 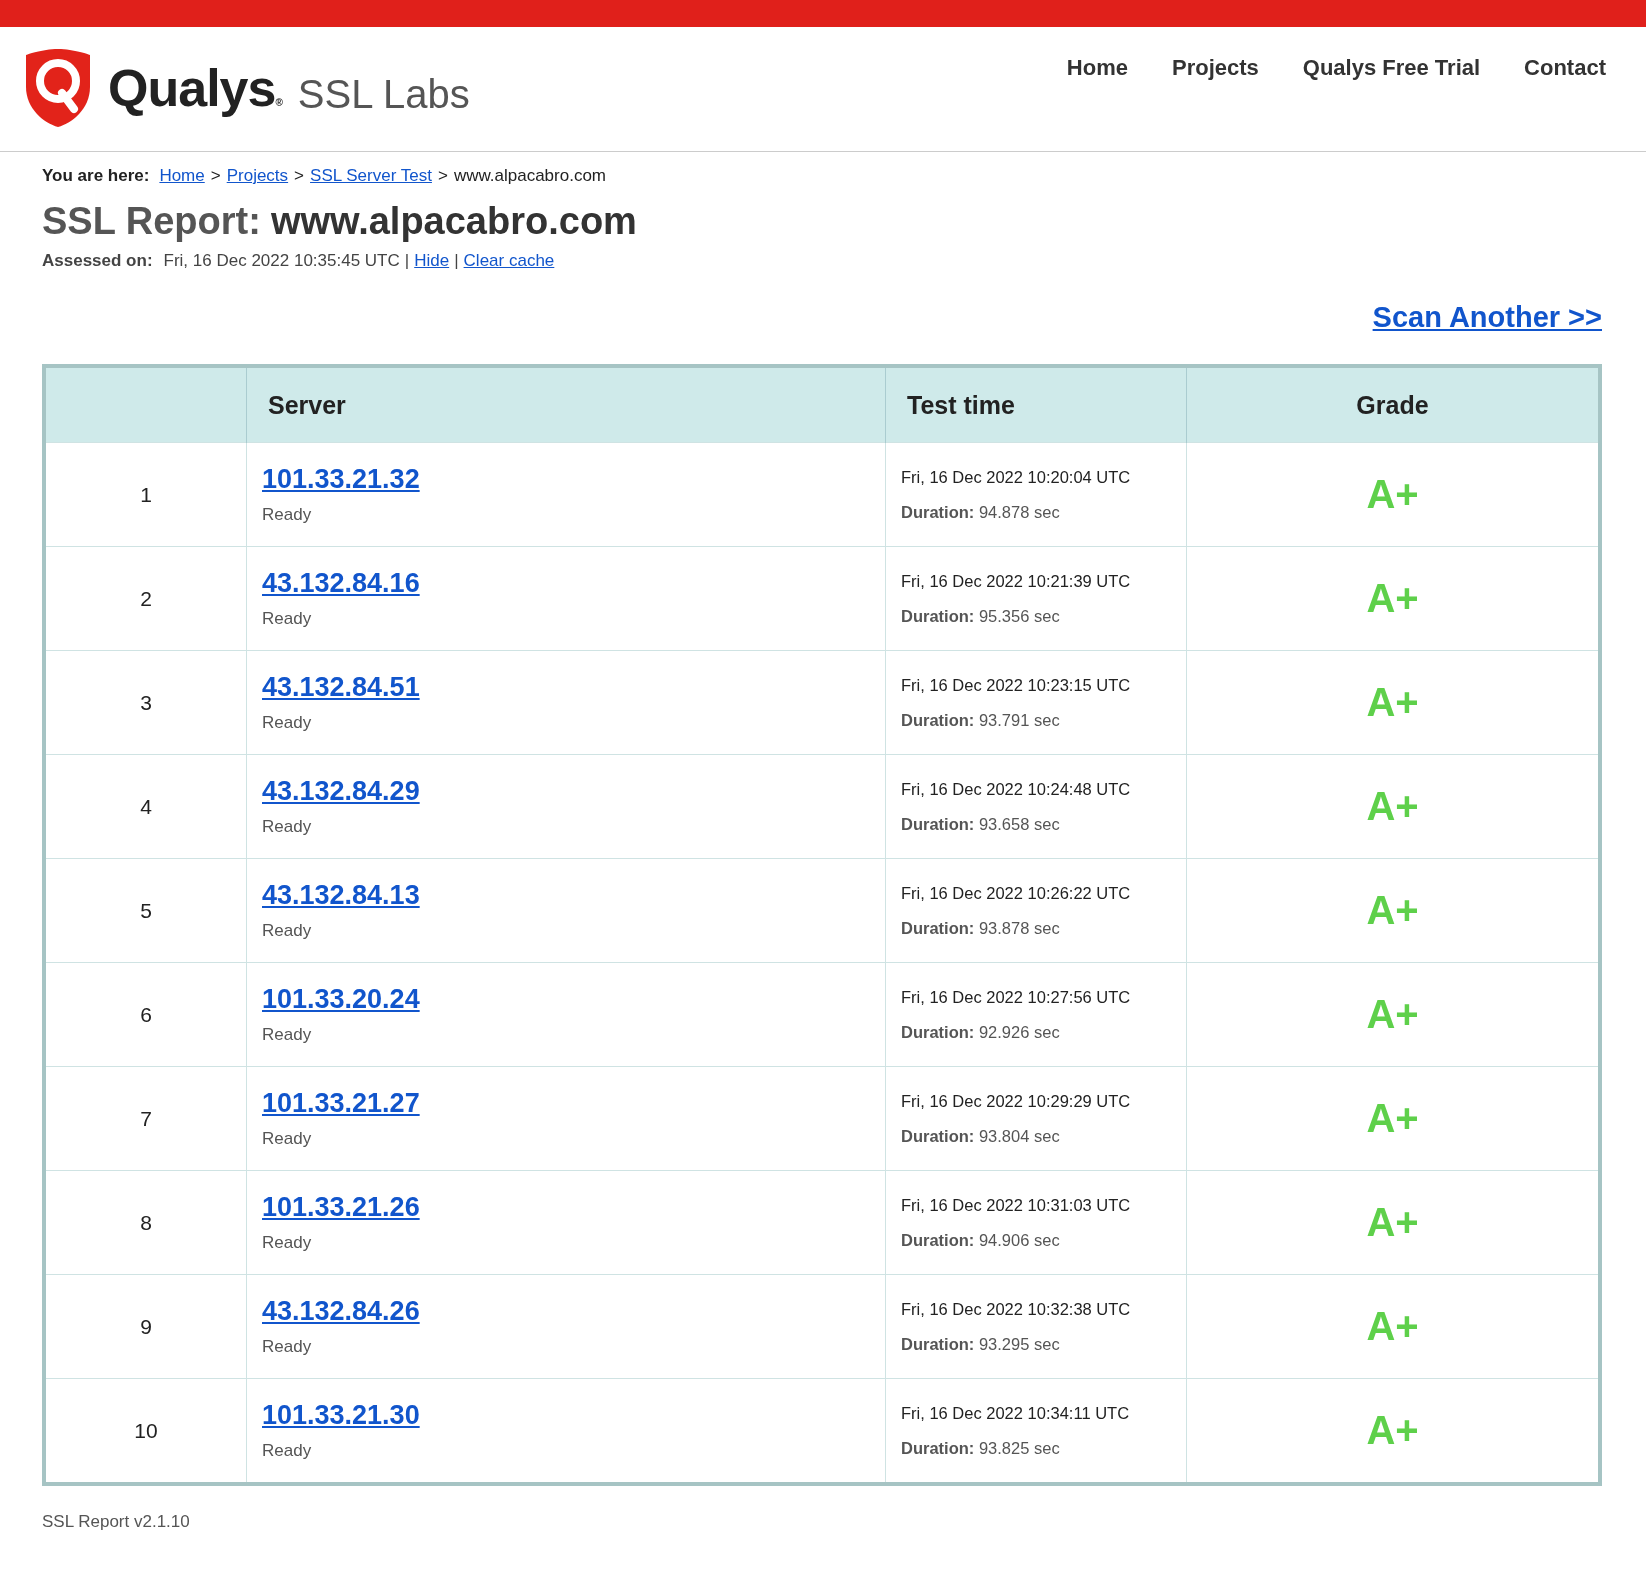 I want to click on row-number-cell: 7, so click(x=145, y=1118).